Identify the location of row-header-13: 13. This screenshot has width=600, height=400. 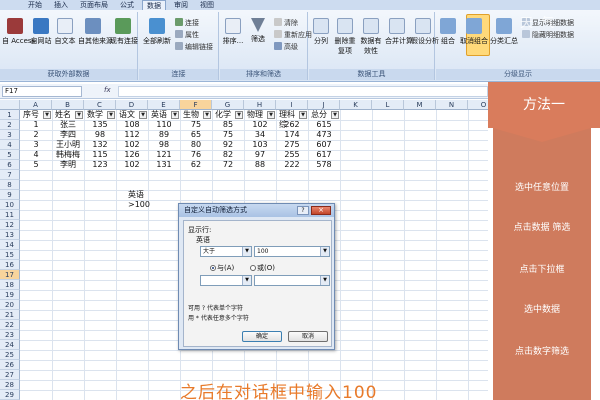
(10, 235).